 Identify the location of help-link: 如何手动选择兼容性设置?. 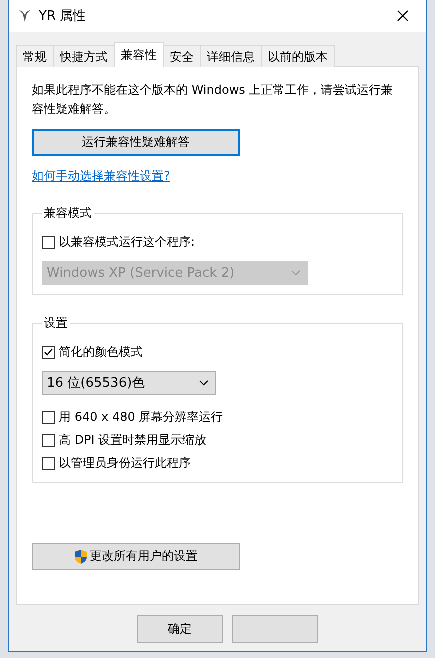
(101, 176).